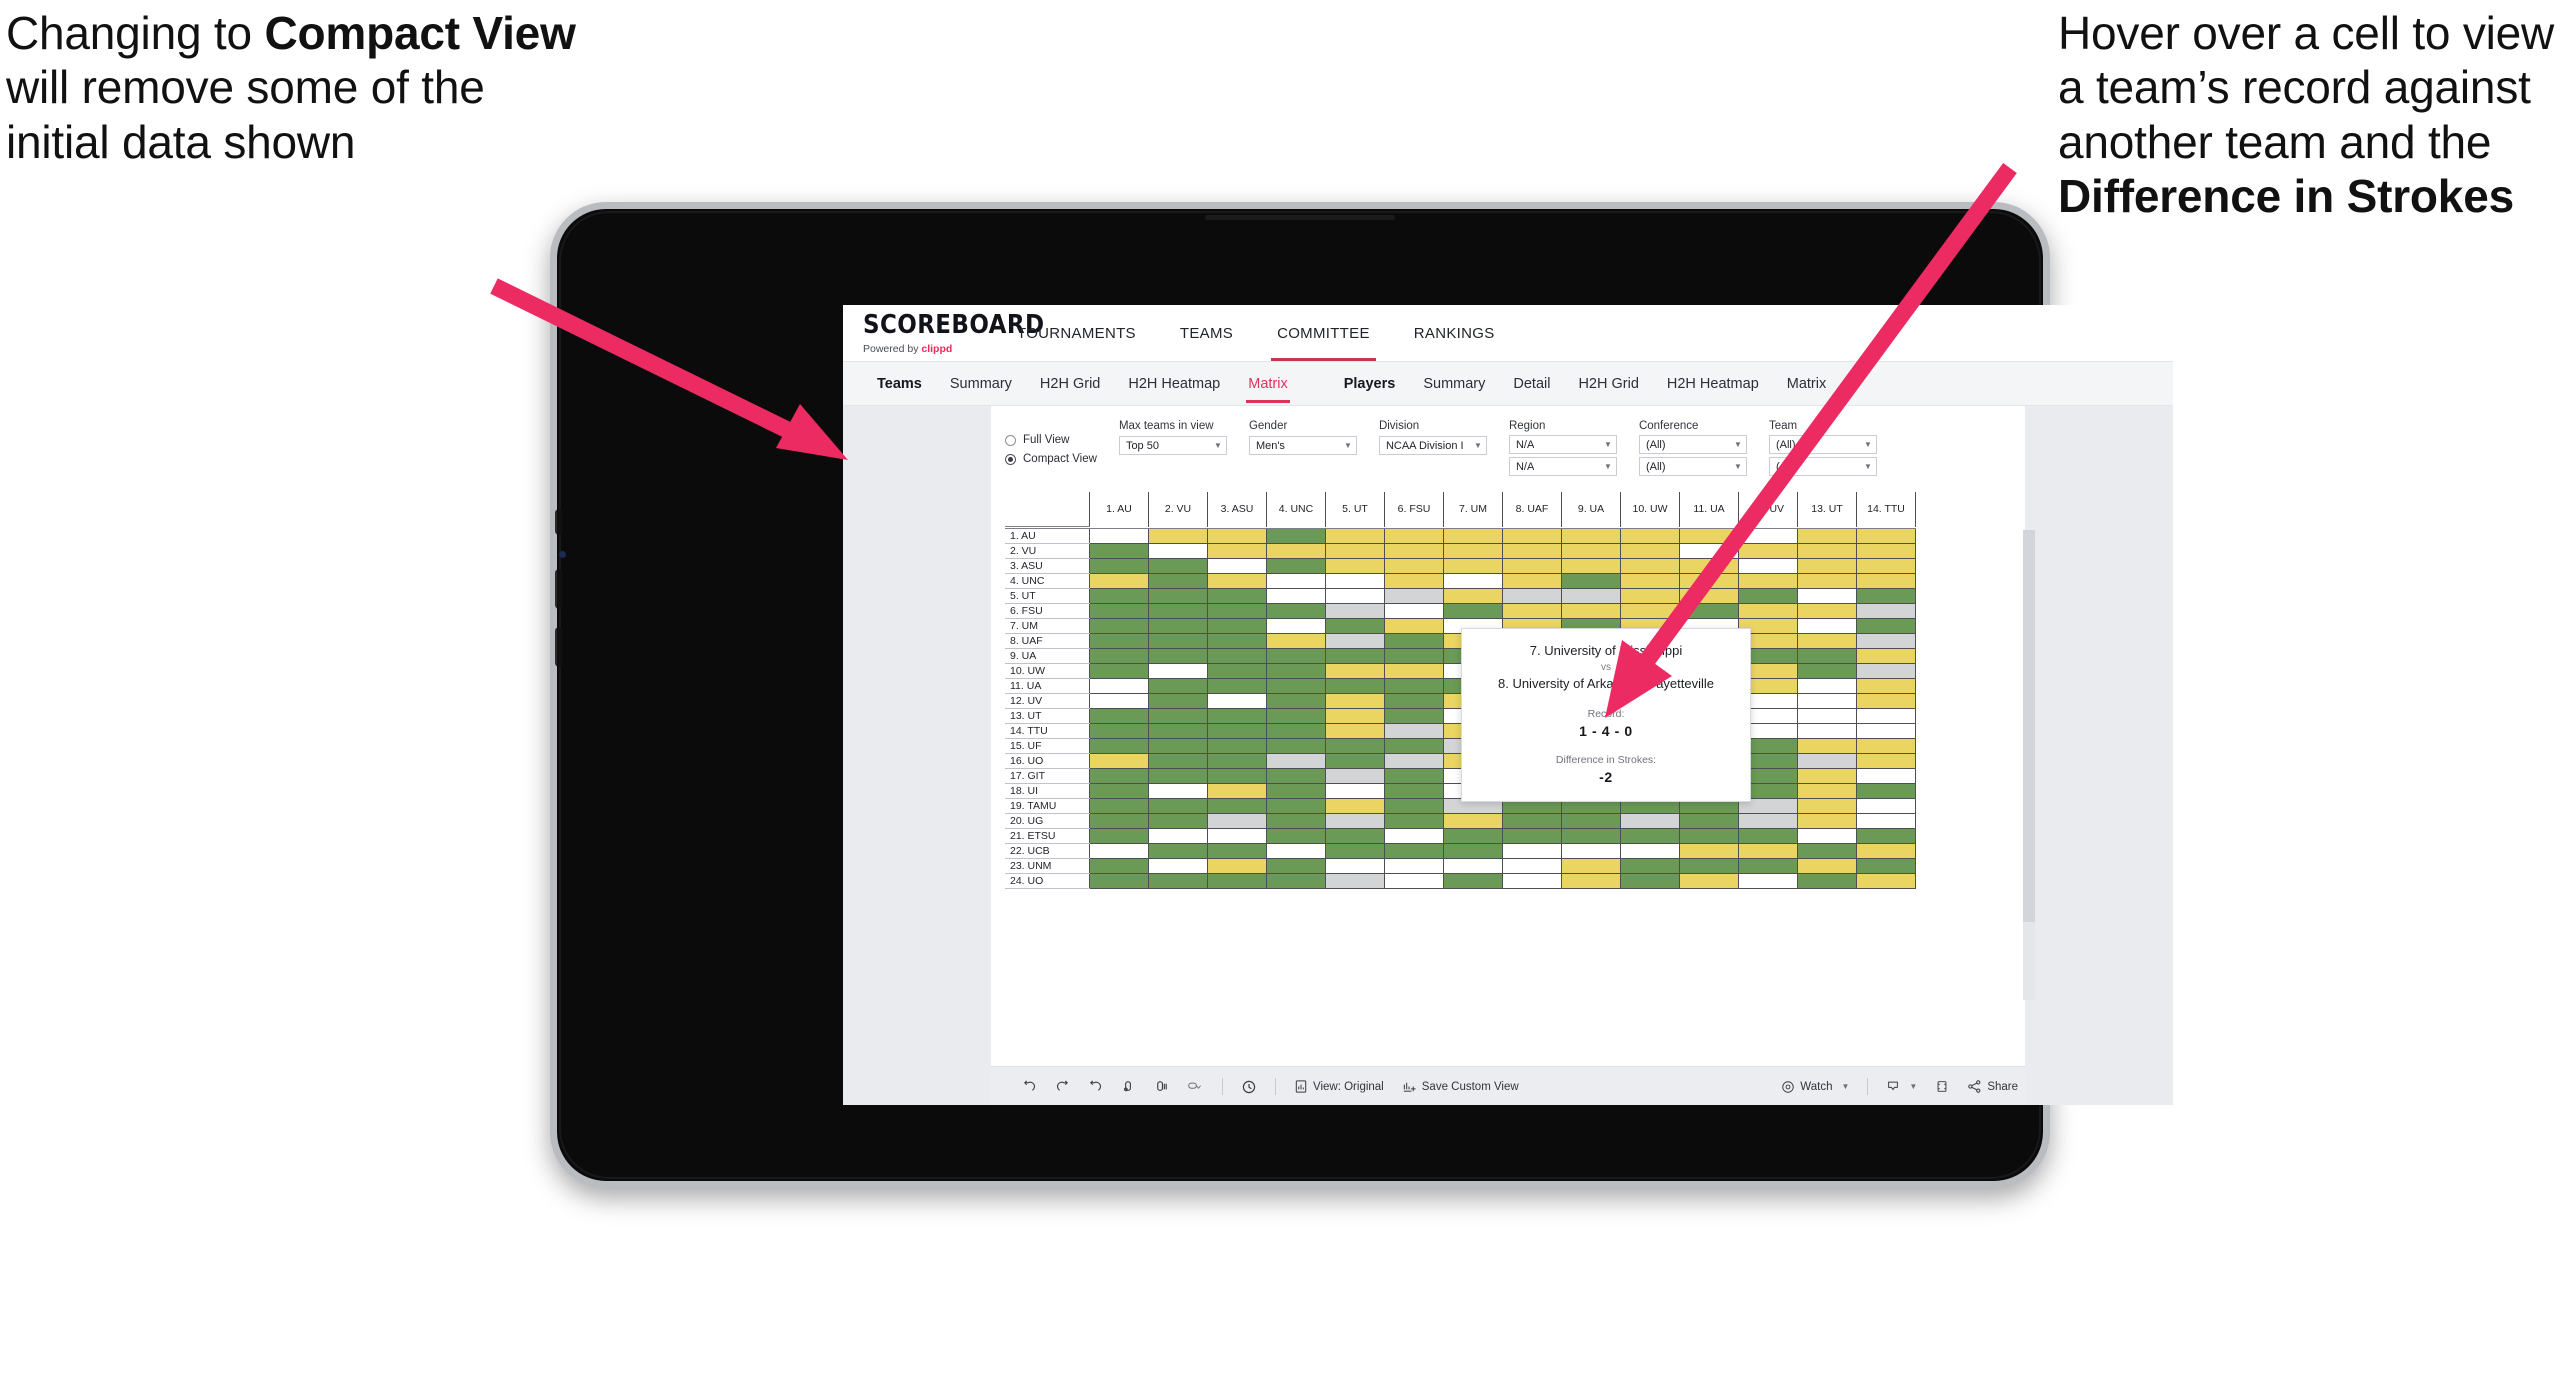 The width and height of the screenshot is (2565, 1380). Describe the element at coordinates (1454, 384) in the screenshot. I see `tab-players-summary: Summary` at that location.